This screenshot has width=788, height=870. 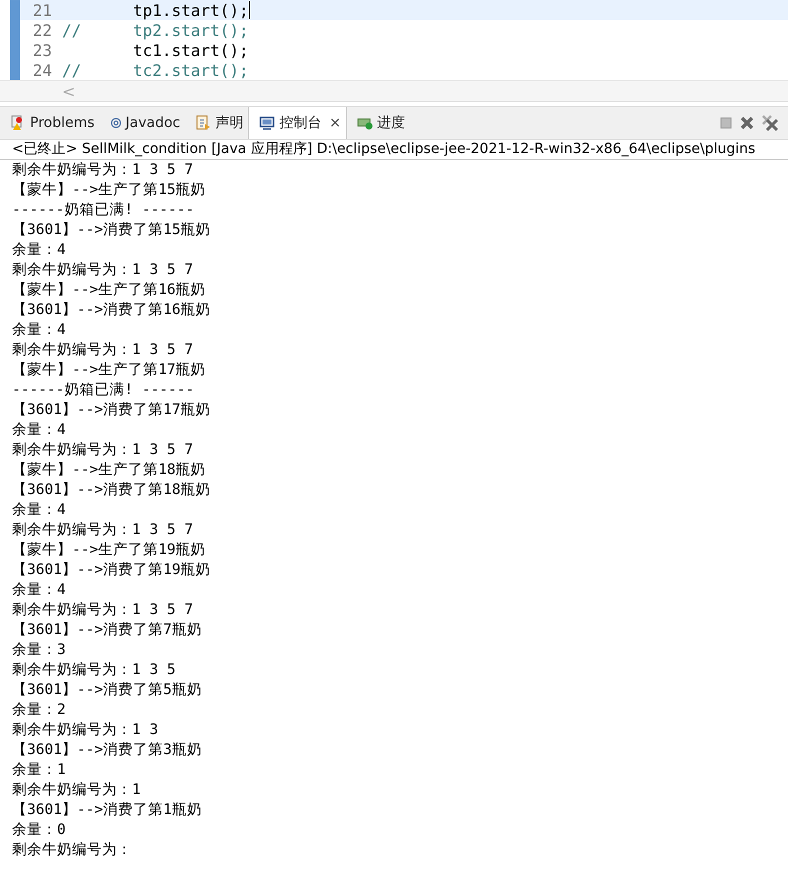 I want to click on console-line: 【蒙牛】-->生产了第17瓶奶, so click(x=109, y=370).